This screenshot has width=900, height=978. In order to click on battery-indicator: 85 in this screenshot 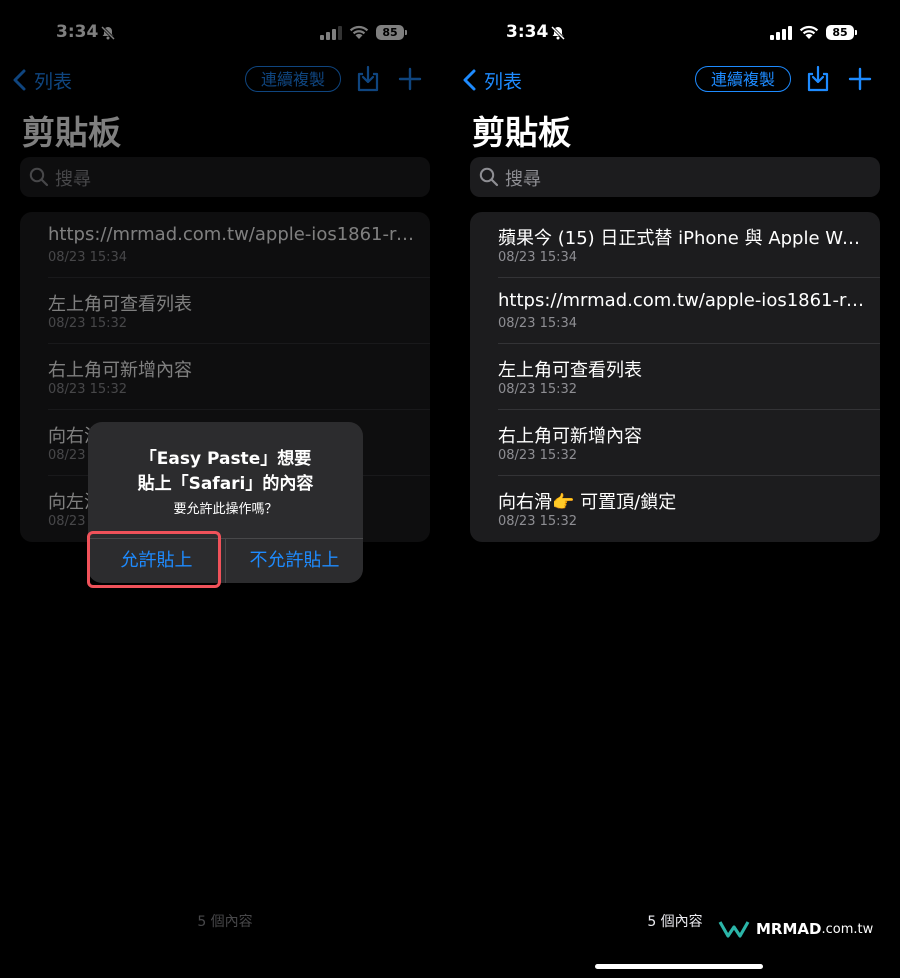, I will do `click(840, 32)`.